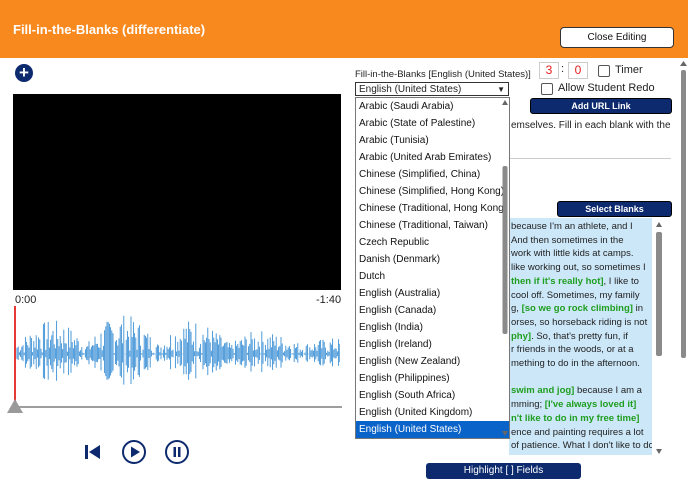 The image size is (688, 479). What do you see at coordinates (575, 364) in the screenshot?
I see `passage-text: mething to do in the afternoon.` at bounding box center [575, 364].